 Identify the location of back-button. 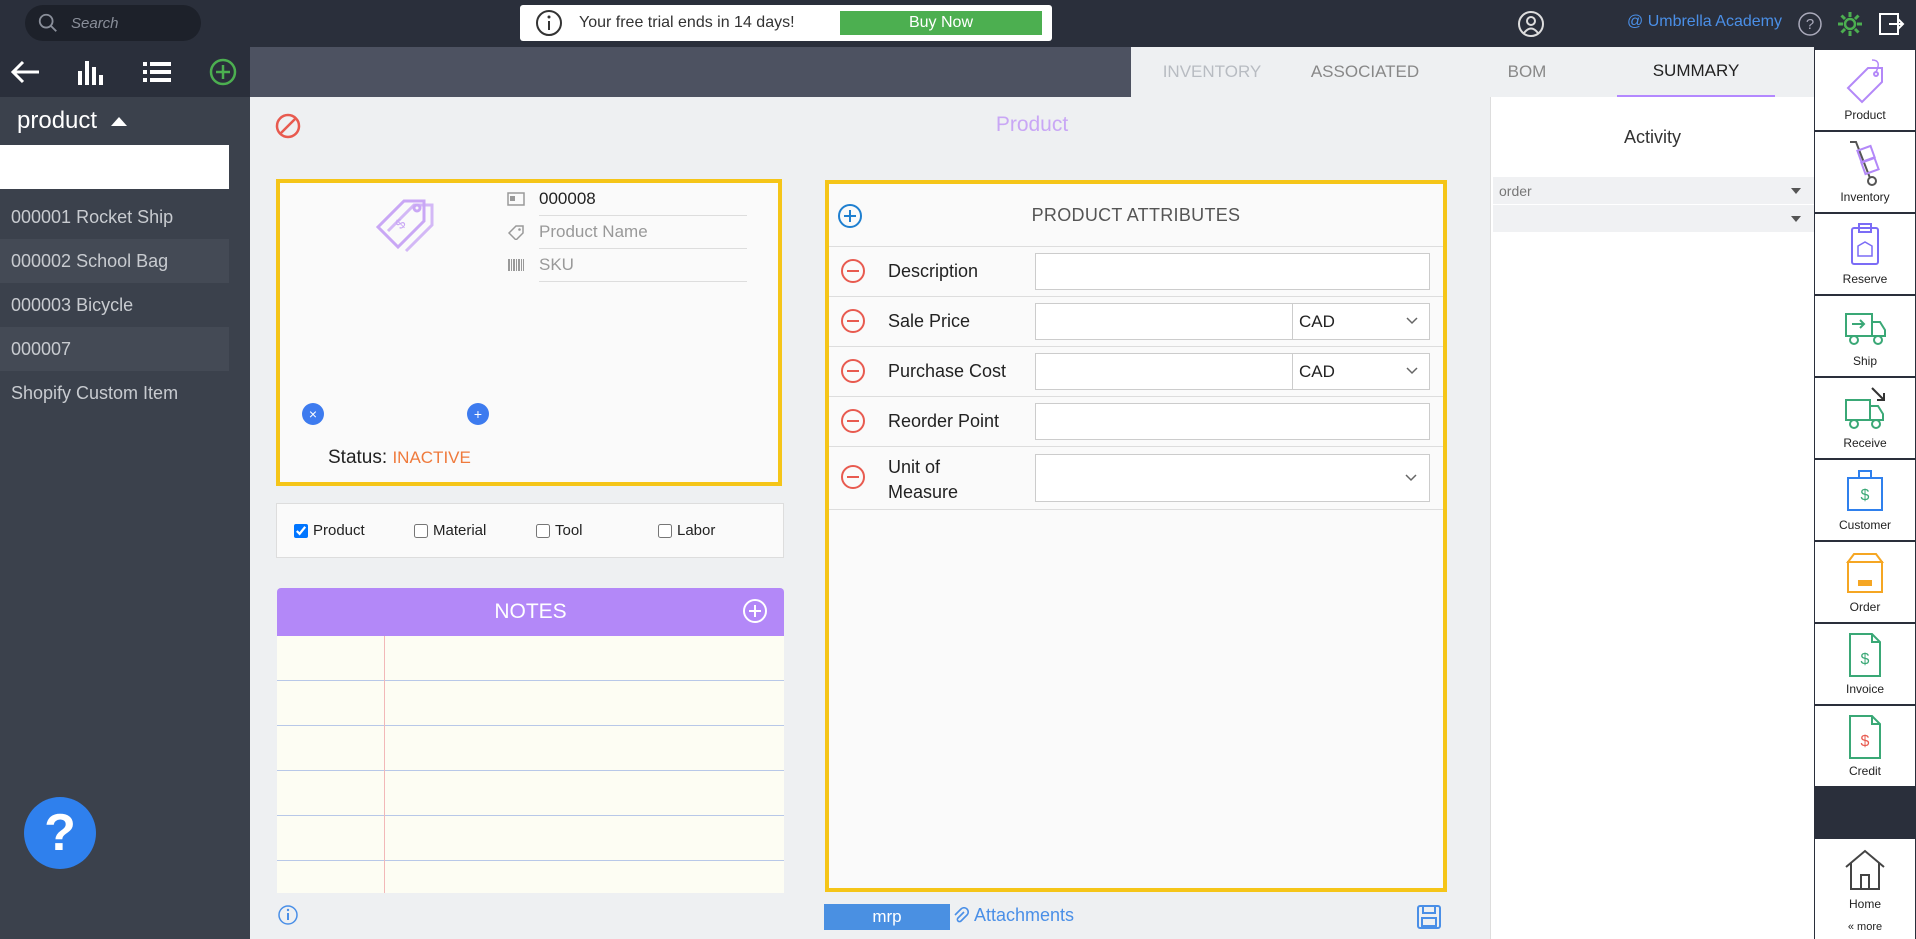
(25, 72).